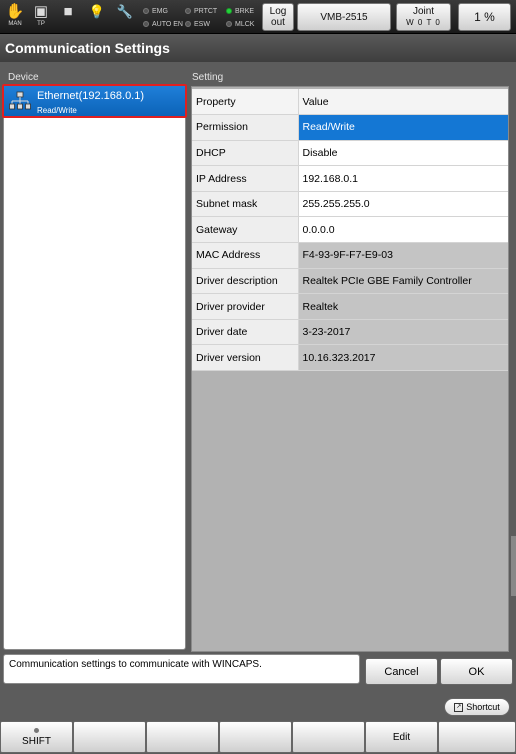 The height and width of the screenshot is (754, 516). Describe the element at coordinates (403, 358) in the screenshot. I see `value-cell: 10.16.323.2017` at that location.